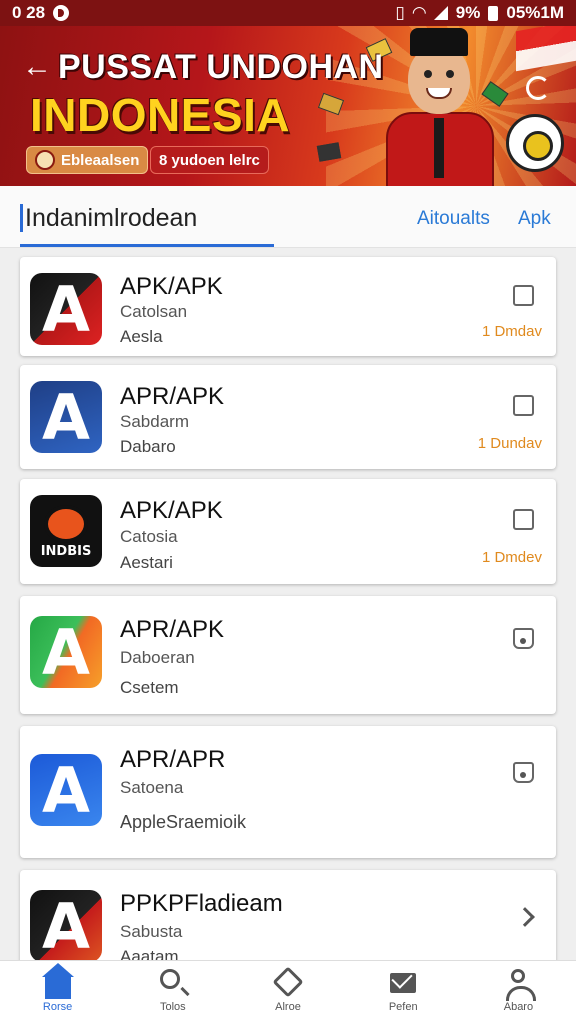  Describe the element at coordinates (288, 982) in the screenshot. I see `house-outline-icon` at that location.